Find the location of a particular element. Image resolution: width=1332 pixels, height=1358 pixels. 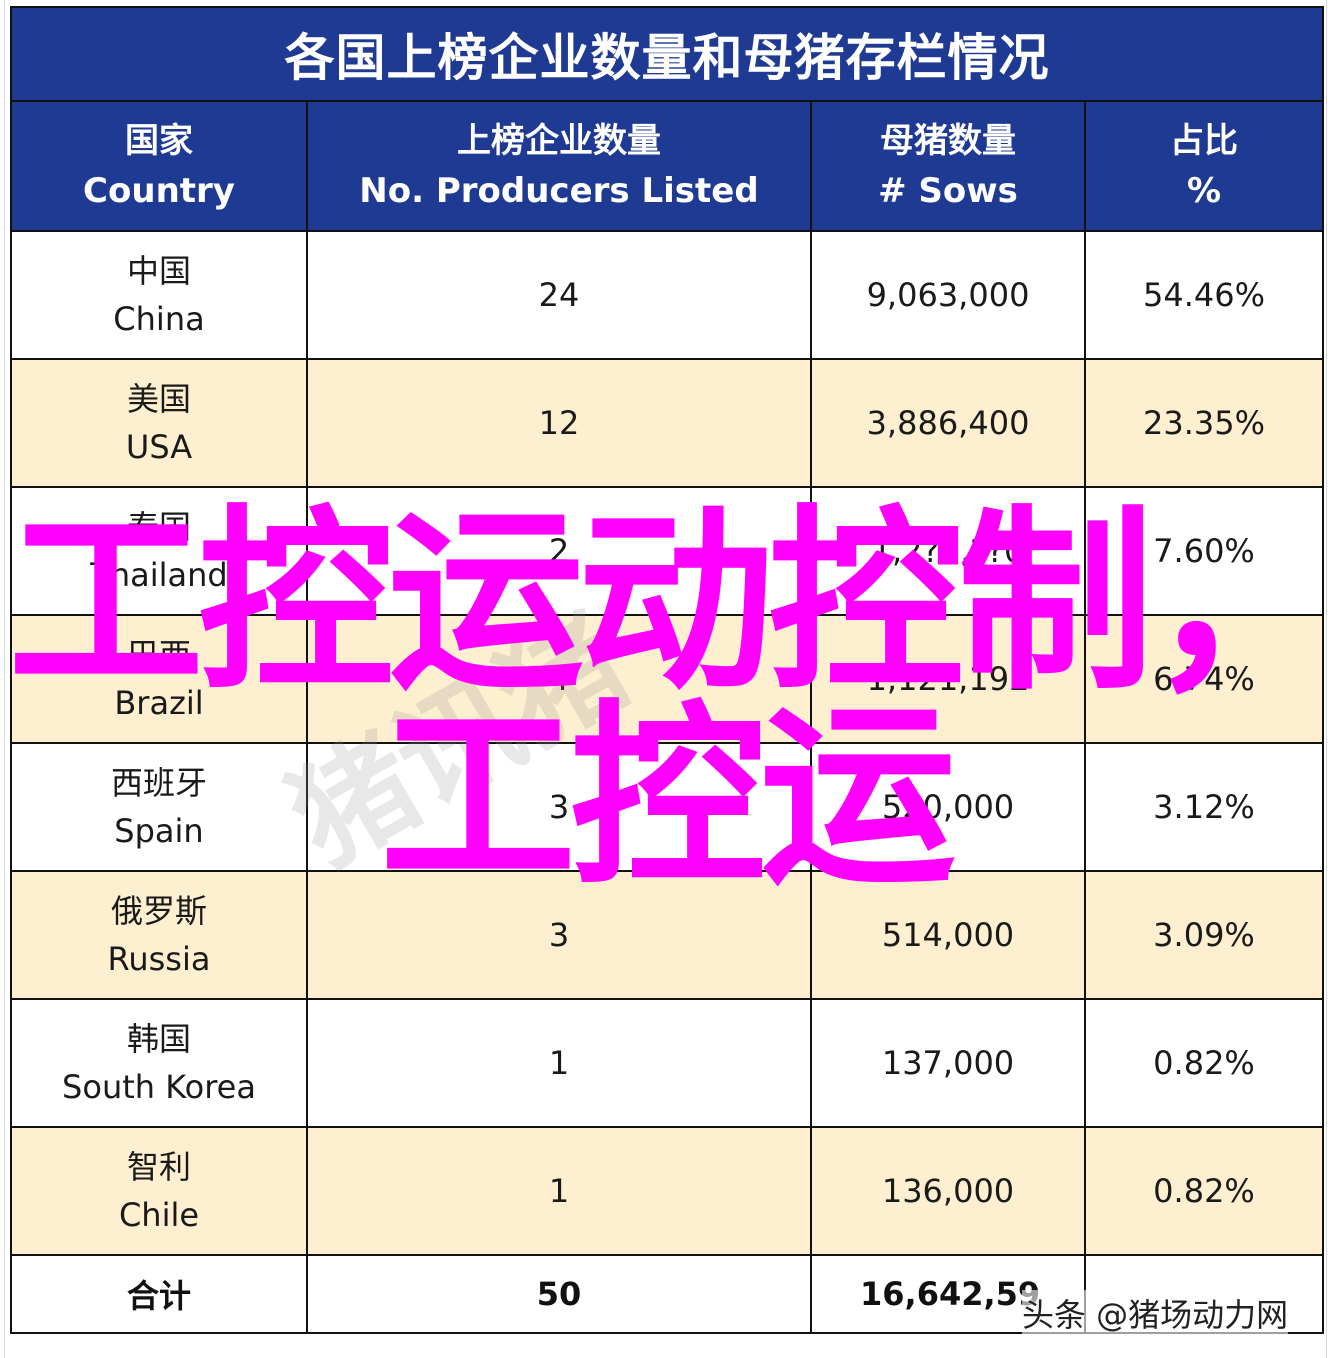

cell-sows: 520,000 is located at coordinates (948, 807).